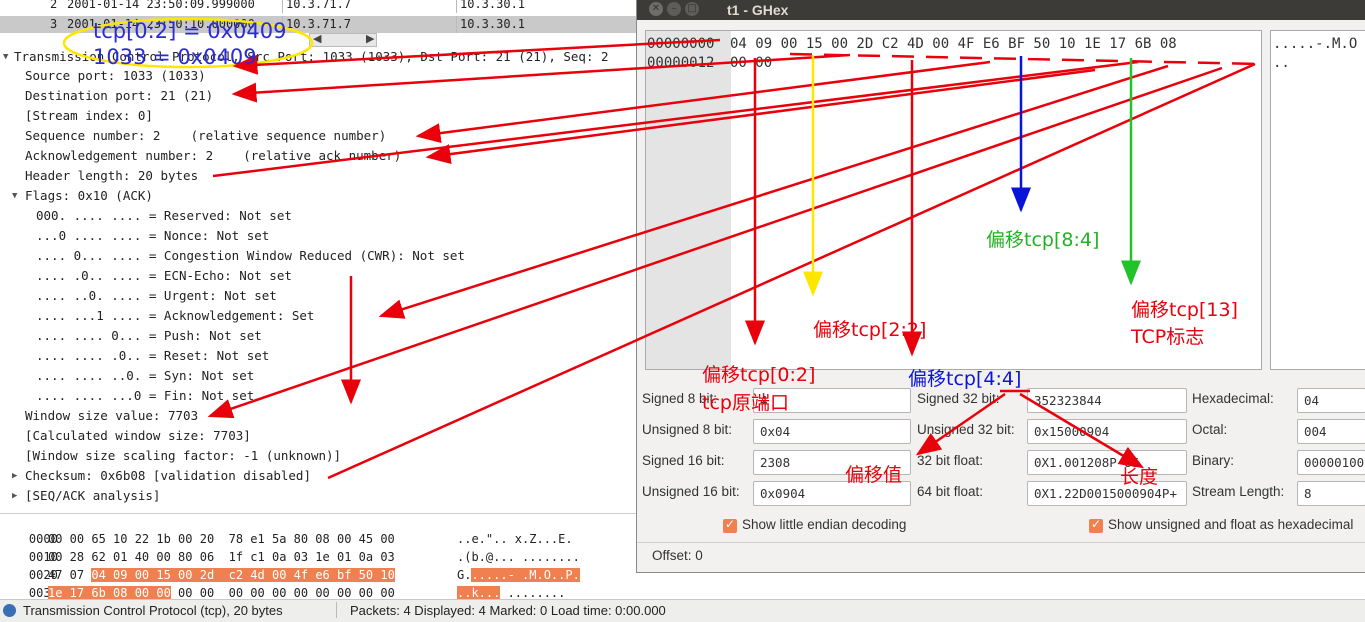  Describe the element at coordinates (145, 376) in the screenshot. I see `flag-line: .... .... ..0. = Syn: Not set` at that location.